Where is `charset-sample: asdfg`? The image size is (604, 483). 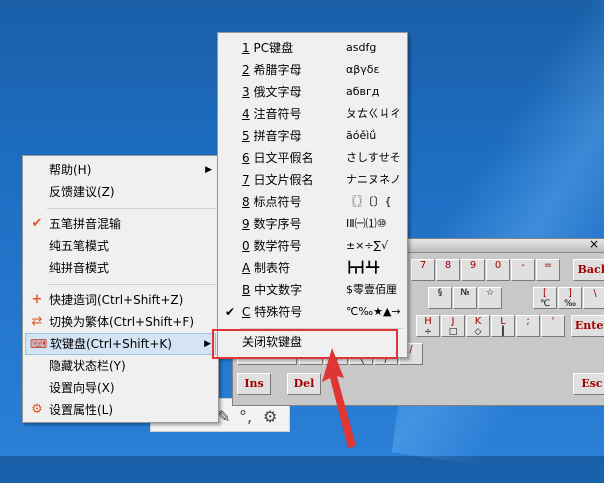
charset-sample: asdfg is located at coordinates (361, 47).